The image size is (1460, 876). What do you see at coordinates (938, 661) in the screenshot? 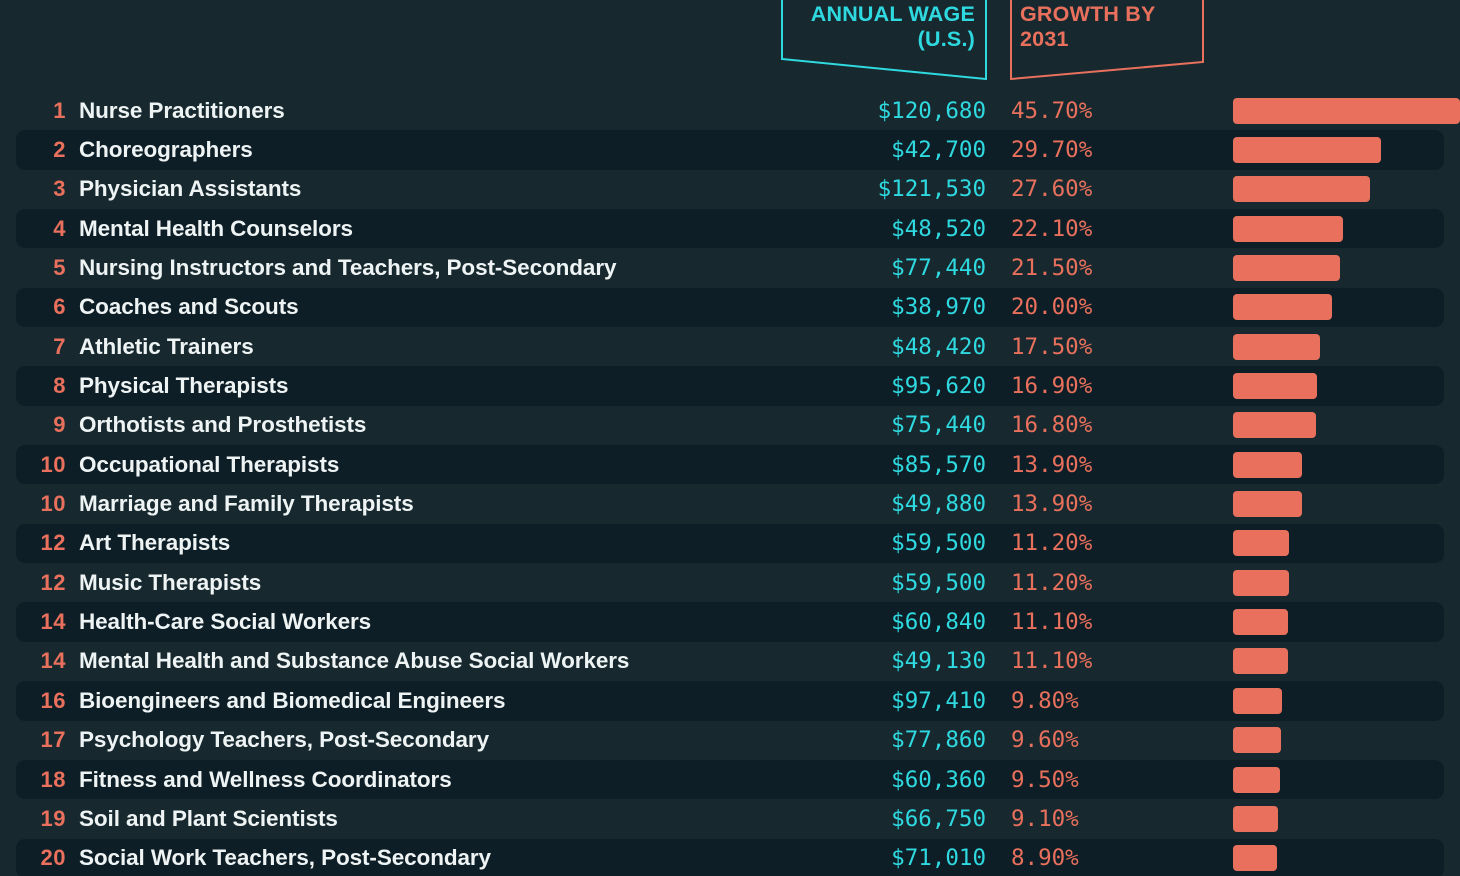
I see `annual-wage-value: $49,130` at bounding box center [938, 661].